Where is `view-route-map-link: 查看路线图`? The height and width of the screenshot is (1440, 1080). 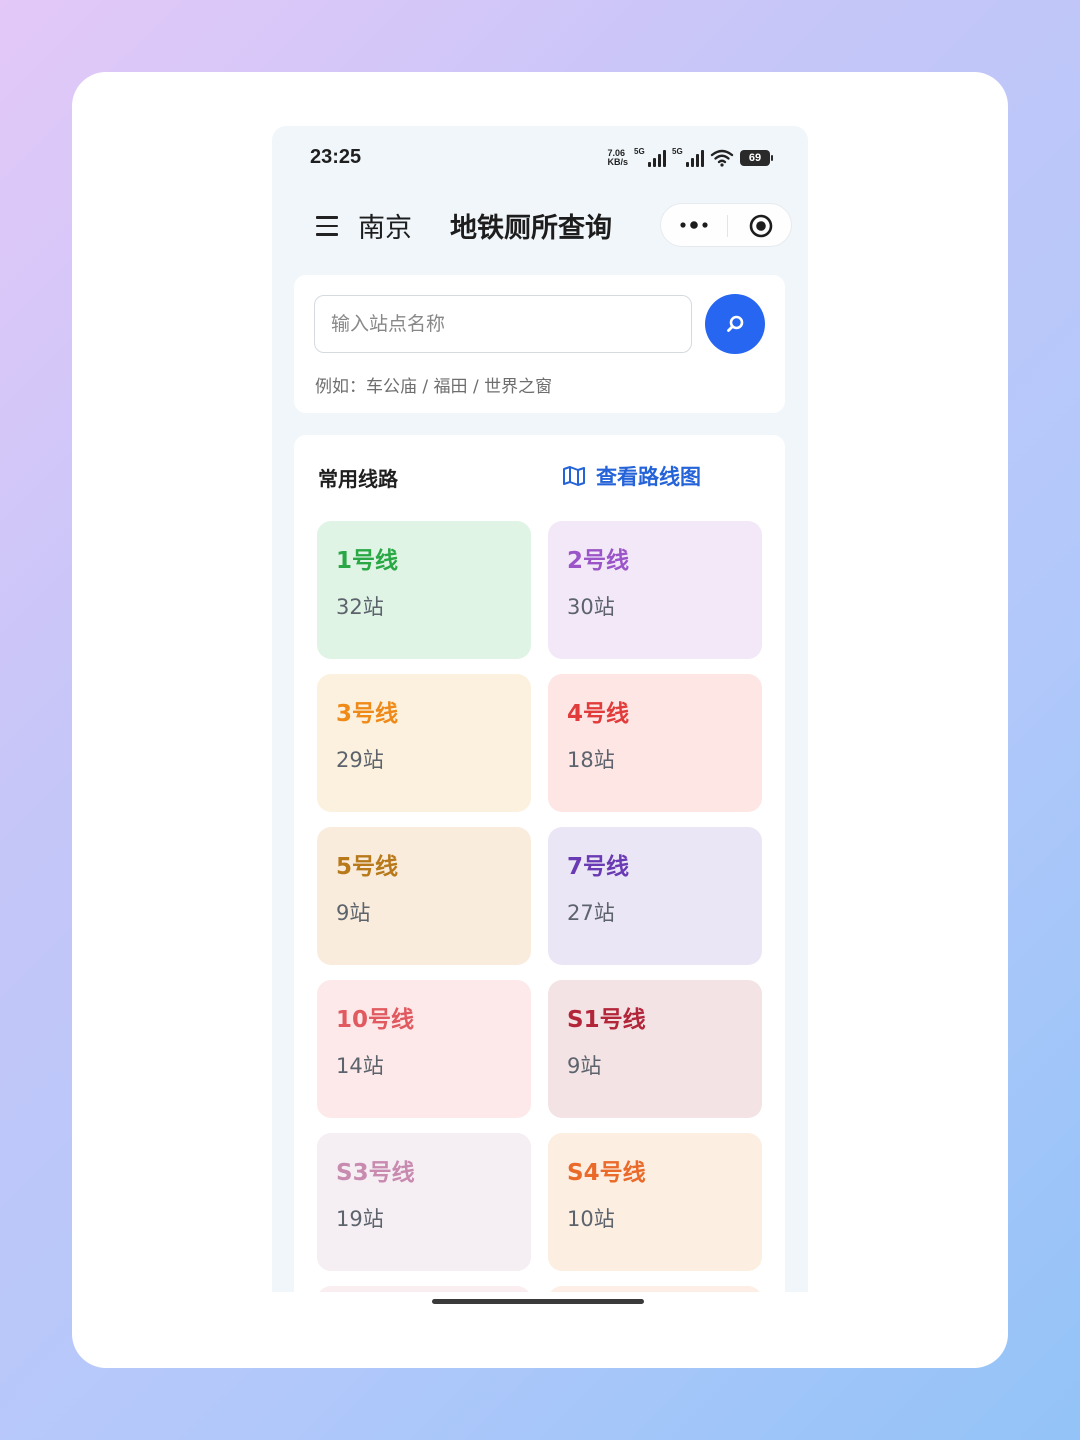
view-route-map-link: 查看路线图 is located at coordinates (631, 476).